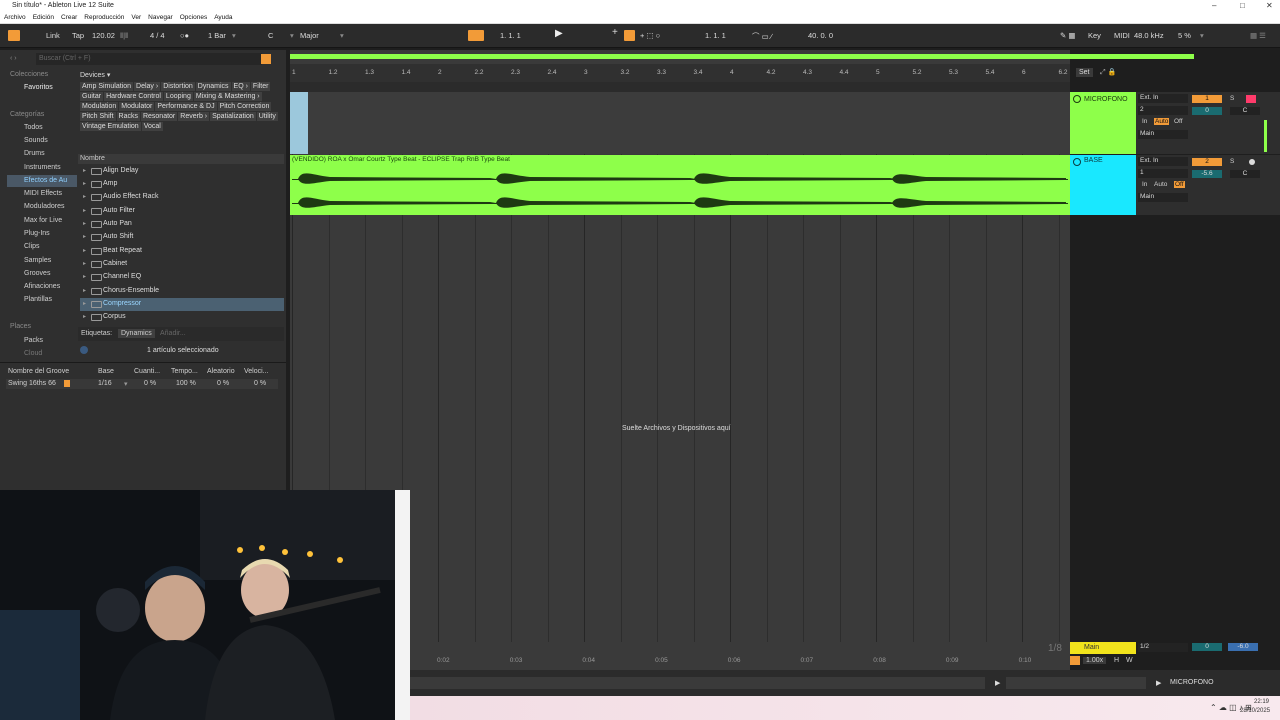 The image size is (1280, 720). What do you see at coordinates (182, 171) in the screenshot?
I see `list-item: ▸ Align Delay` at bounding box center [182, 171].